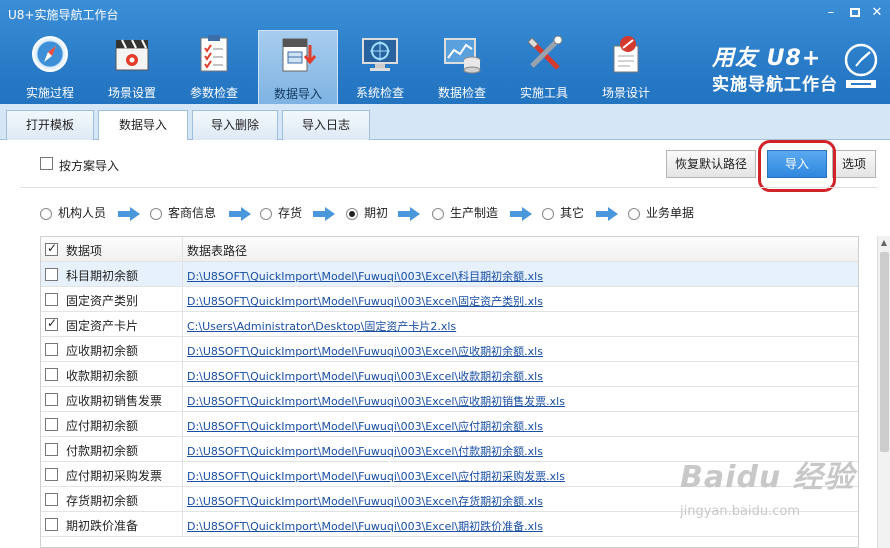 The image size is (890, 548). What do you see at coordinates (114, 476) in the screenshot?
I see `item-name: 应付期初采购发票` at bounding box center [114, 476].